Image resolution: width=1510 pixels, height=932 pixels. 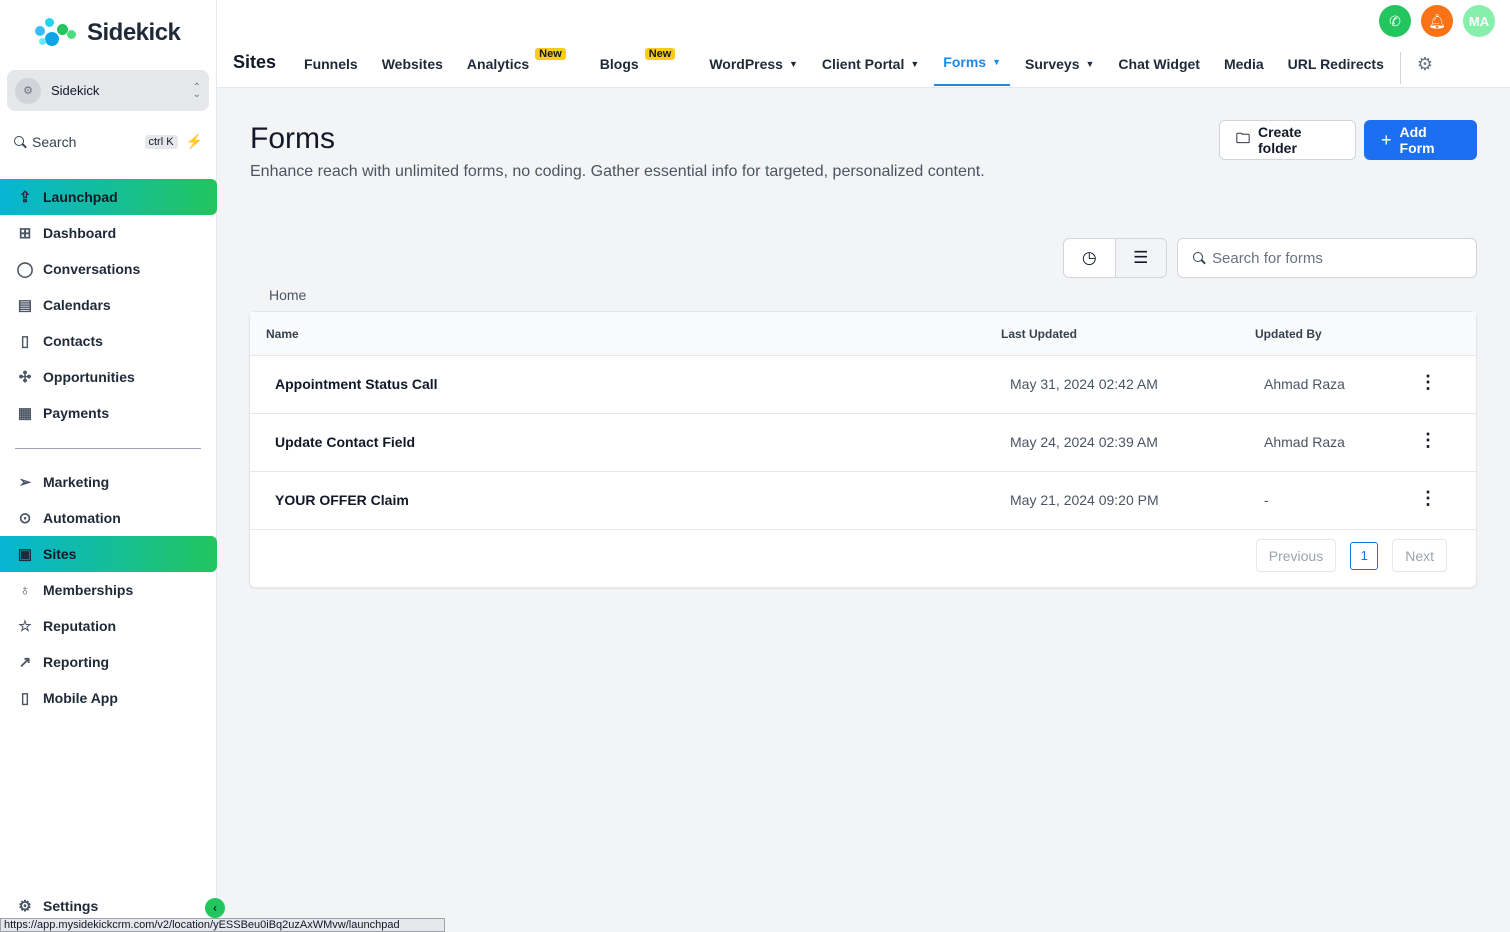 What do you see at coordinates (108, 590) in the screenshot?
I see `sidebar-item-memberships: ♁ Memberships` at bounding box center [108, 590].